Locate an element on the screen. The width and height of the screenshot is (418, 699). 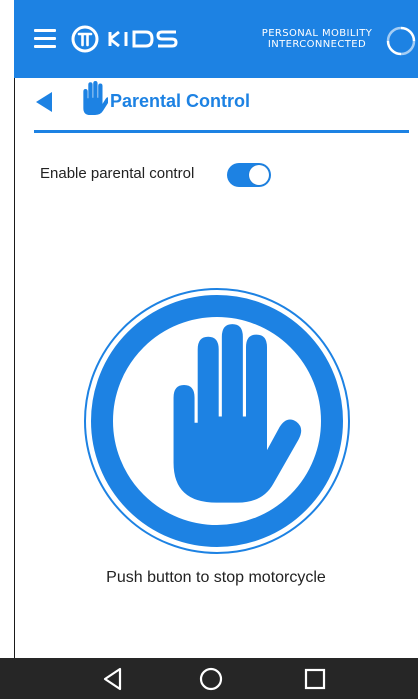
hamburger-menu-icon is located at coordinates (45, 38).